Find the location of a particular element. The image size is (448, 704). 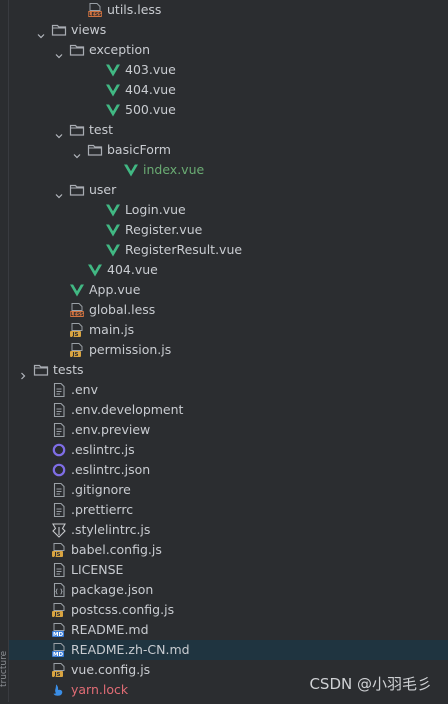

tree-file-row: LICENSE is located at coordinates (228, 570).